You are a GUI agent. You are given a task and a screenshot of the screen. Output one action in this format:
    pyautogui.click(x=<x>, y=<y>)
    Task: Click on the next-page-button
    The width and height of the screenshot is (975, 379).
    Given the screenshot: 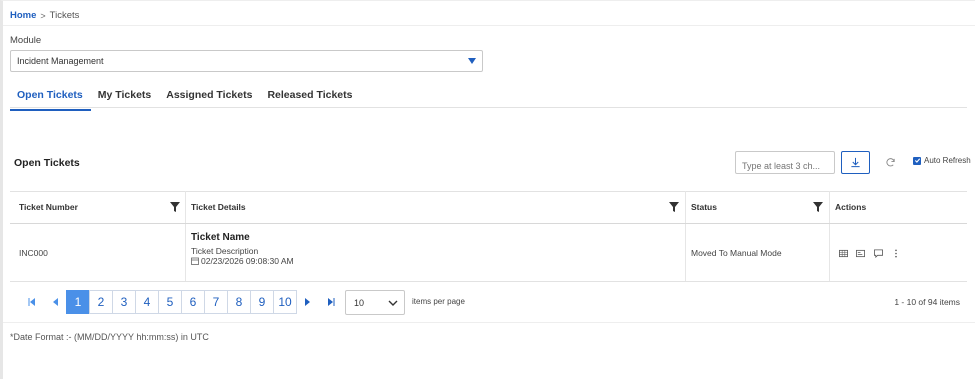 What is the action you would take?
    pyautogui.click(x=307, y=302)
    